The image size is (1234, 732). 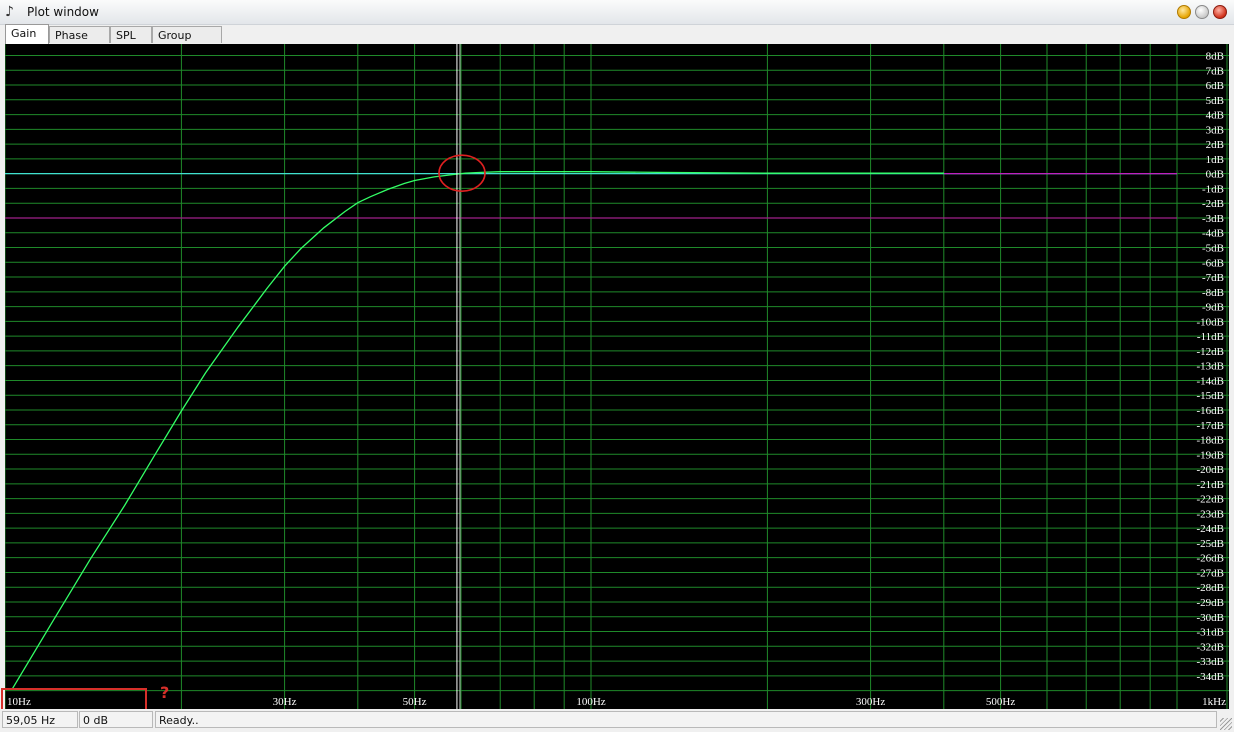 What do you see at coordinates (1215, 57) in the screenshot?
I see `y-tick-label: 8dB` at bounding box center [1215, 57].